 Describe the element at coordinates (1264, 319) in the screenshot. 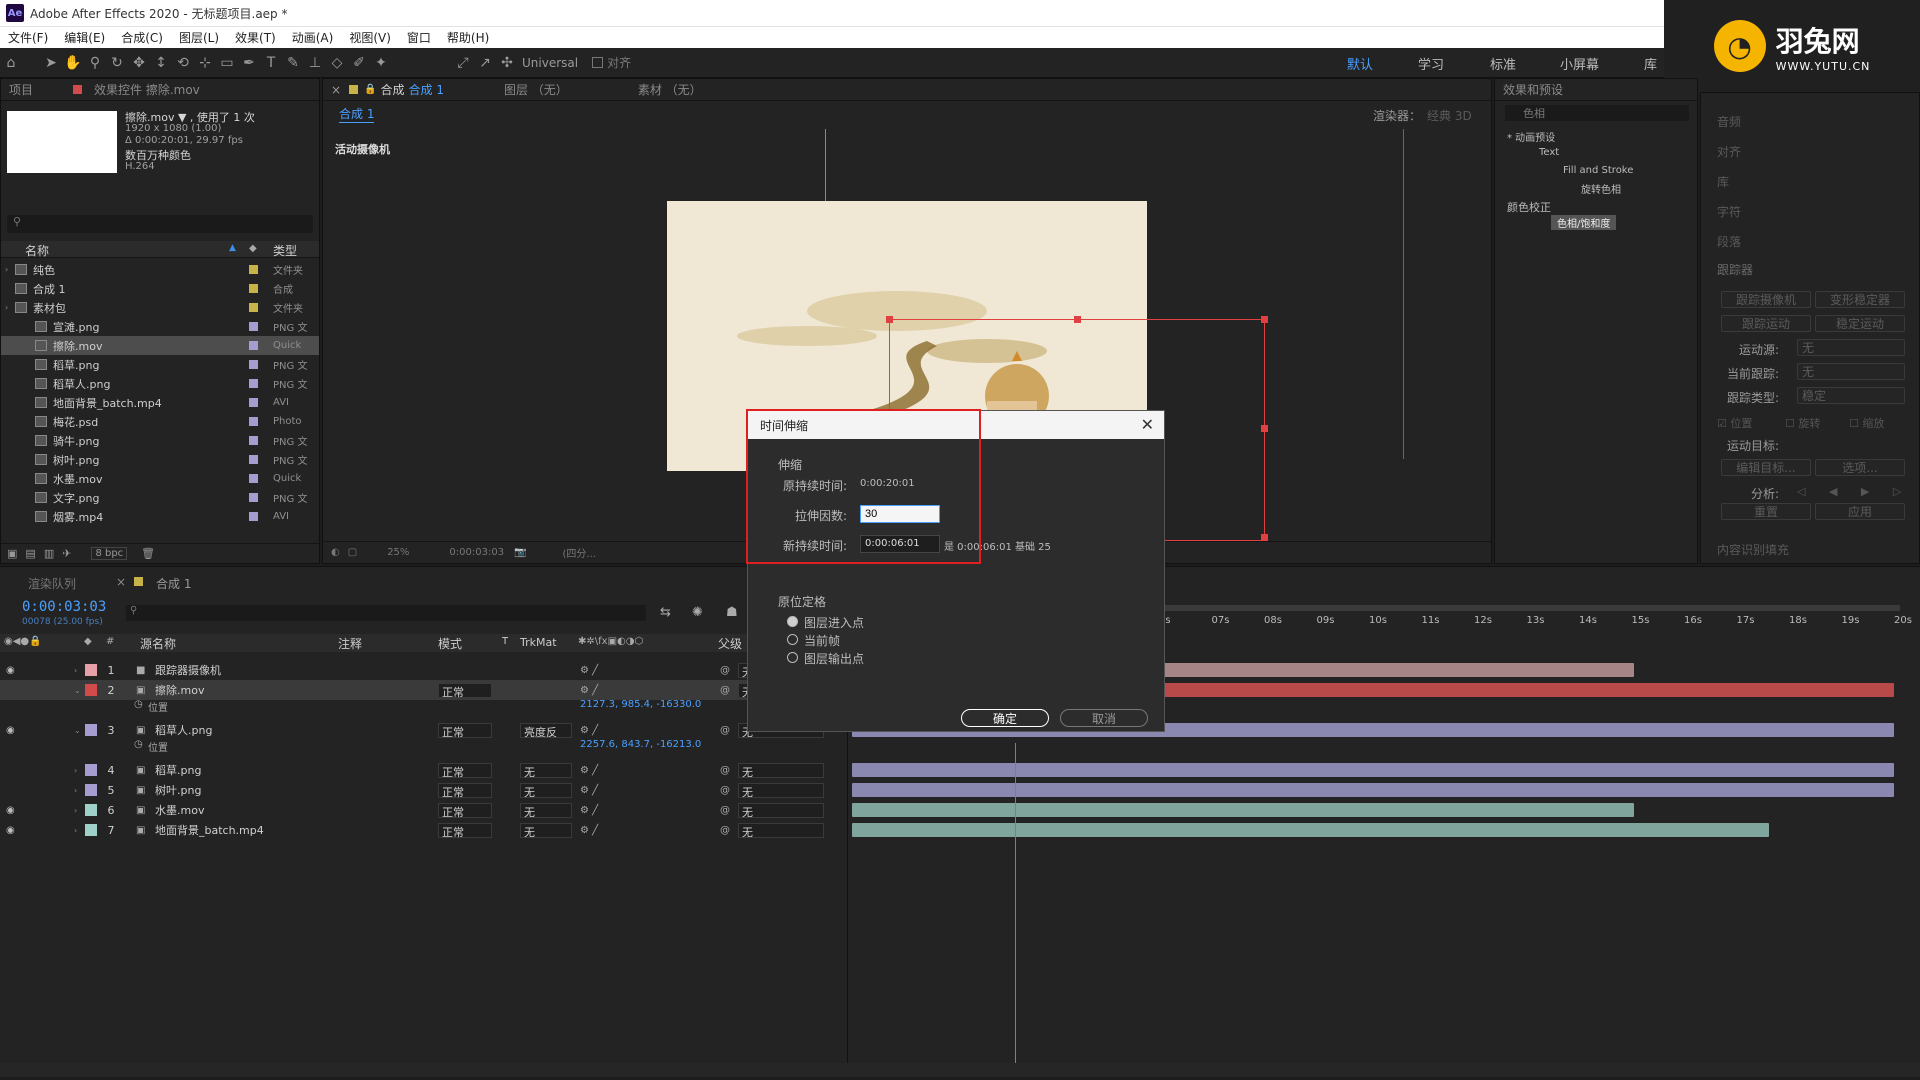

I see `bbox-handle-tr` at that location.